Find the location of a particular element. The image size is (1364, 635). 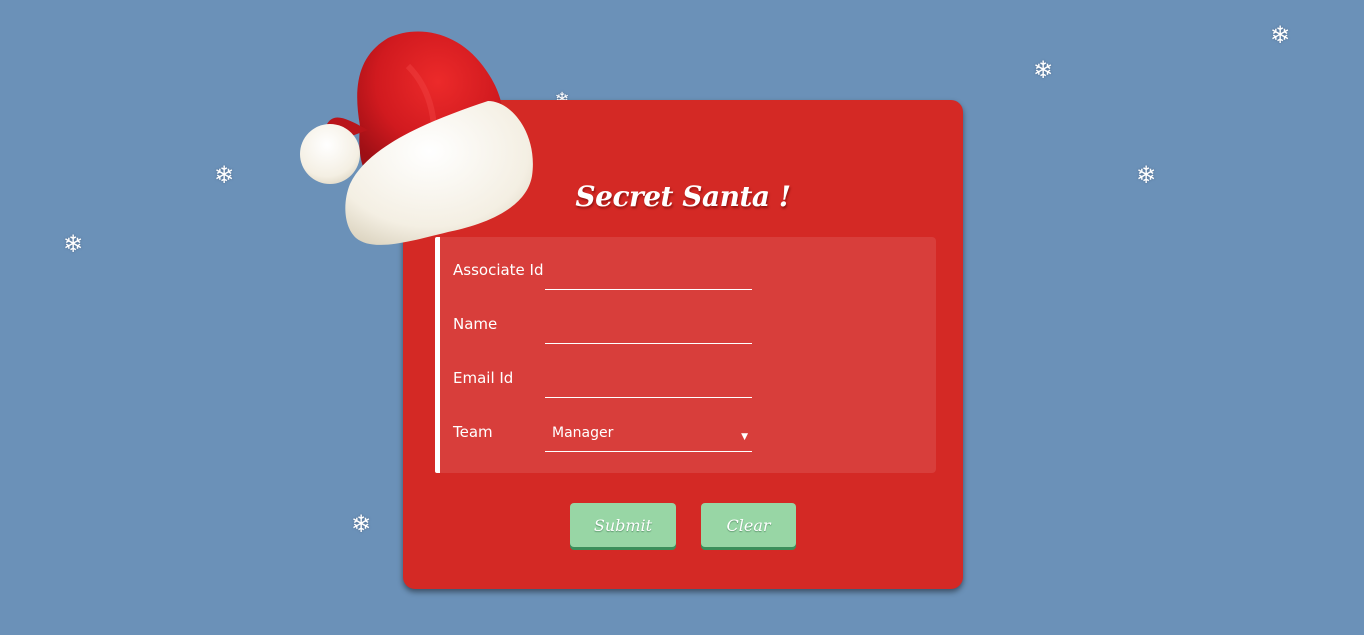

email-id-row: Email Id is located at coordinates (618, 383).